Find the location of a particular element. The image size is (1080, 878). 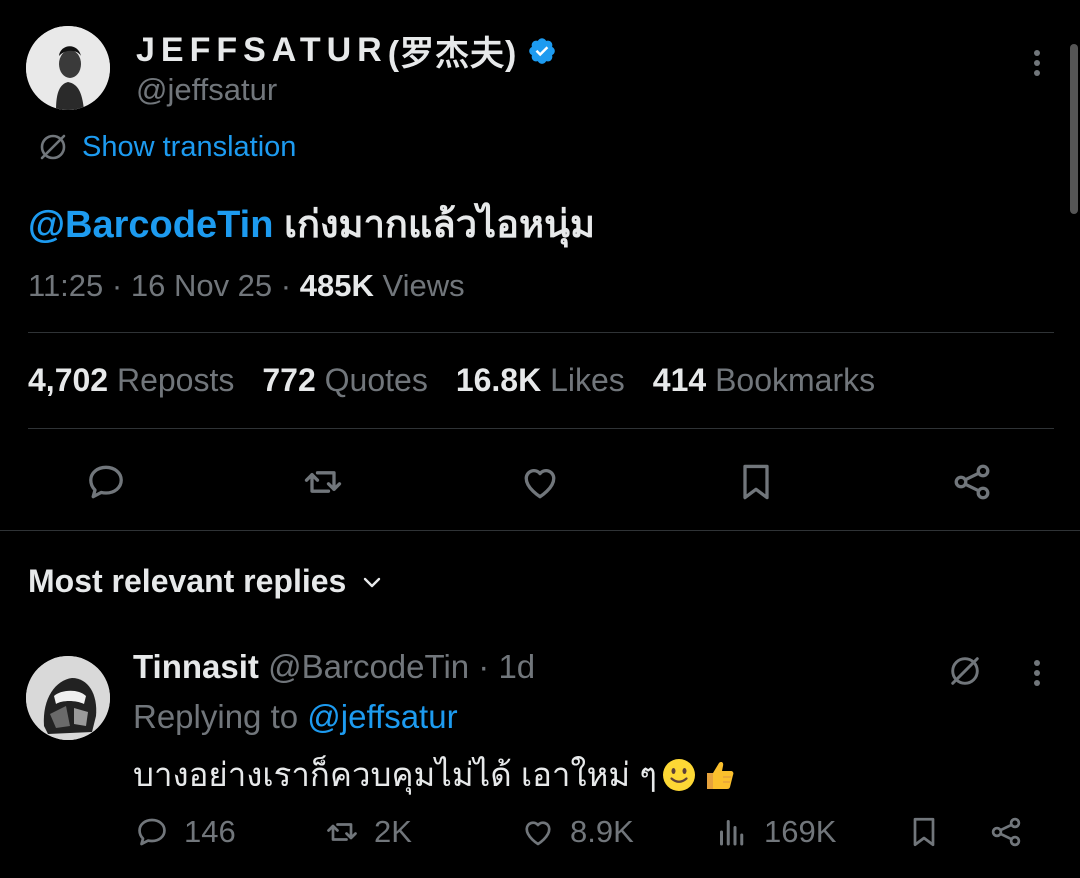

stat-bookmarks: 414 Bookmarks is located at coordinates (764, 380).